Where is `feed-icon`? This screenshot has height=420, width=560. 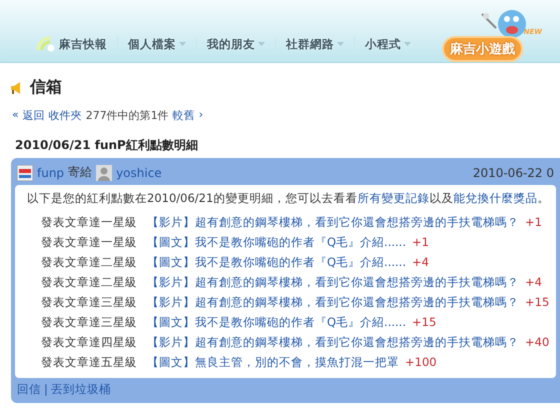 feed-icon is located at coordinates (46, 44).